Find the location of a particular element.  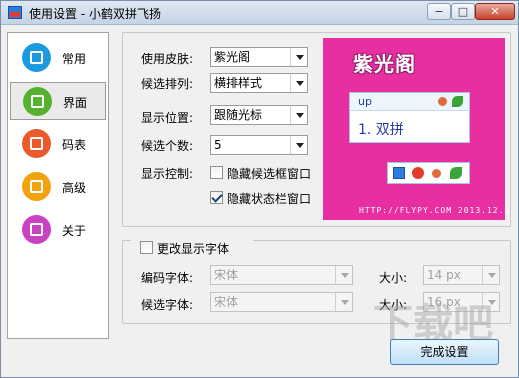

sidebar-item-advanced: 高级 is located at coordinates (58, 187).